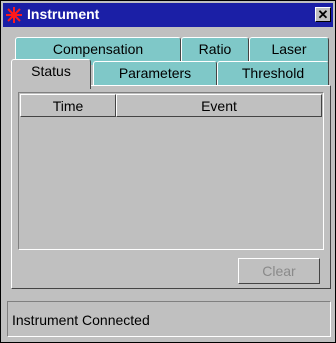 Image resolution: width=336 pixels, height=343 pixels. Describe the element at coordinates (289, 49) in the screenshot. I see `tab-label: Laser` at that location.